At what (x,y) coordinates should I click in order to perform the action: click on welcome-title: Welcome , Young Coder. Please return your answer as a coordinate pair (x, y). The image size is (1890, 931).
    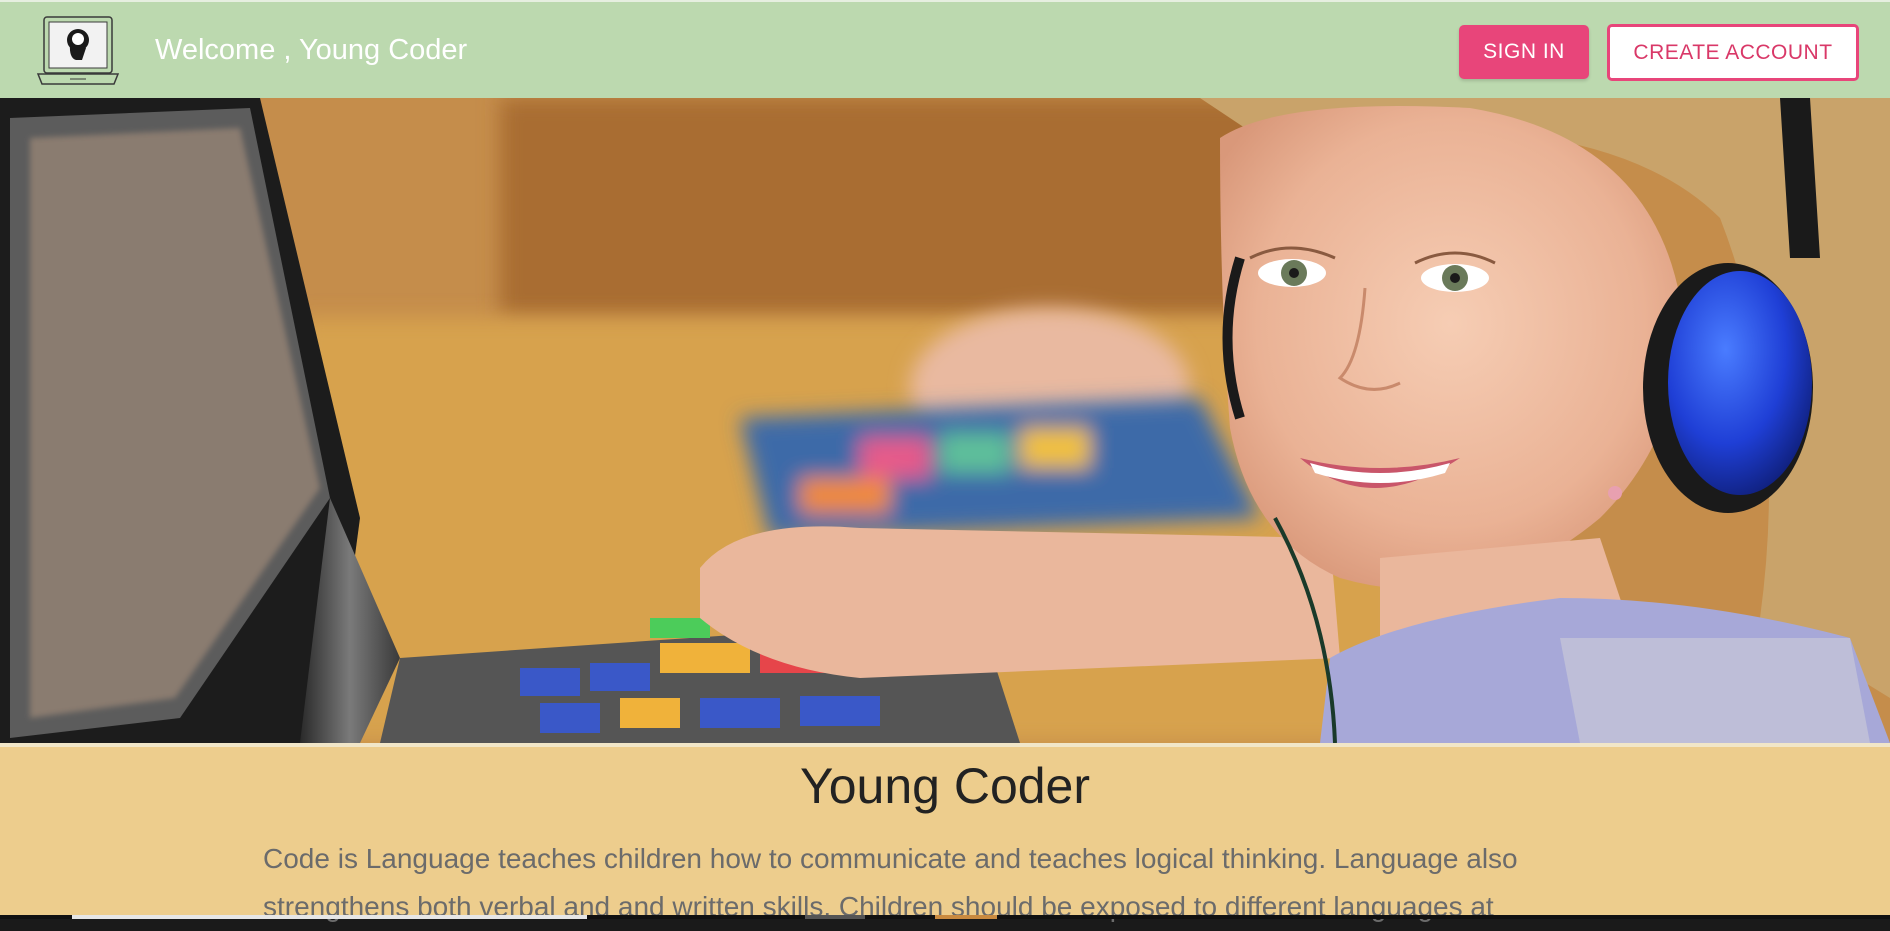
    Looking at the image, I should click on (311, 50).